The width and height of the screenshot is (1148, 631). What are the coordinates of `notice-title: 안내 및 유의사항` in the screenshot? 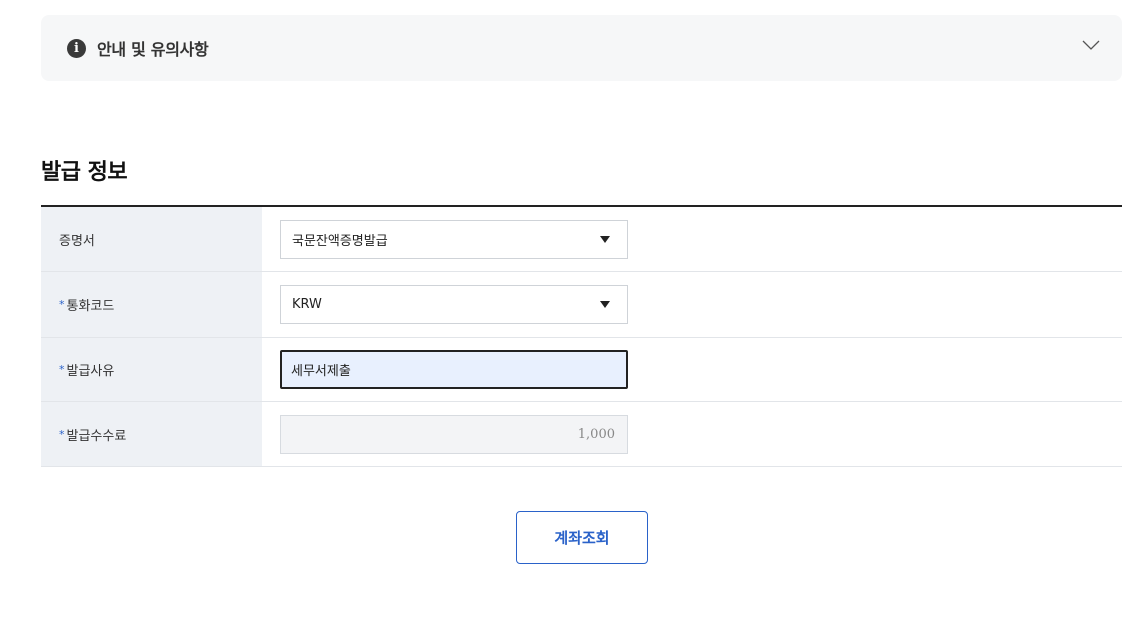 It's located at (153, 49).